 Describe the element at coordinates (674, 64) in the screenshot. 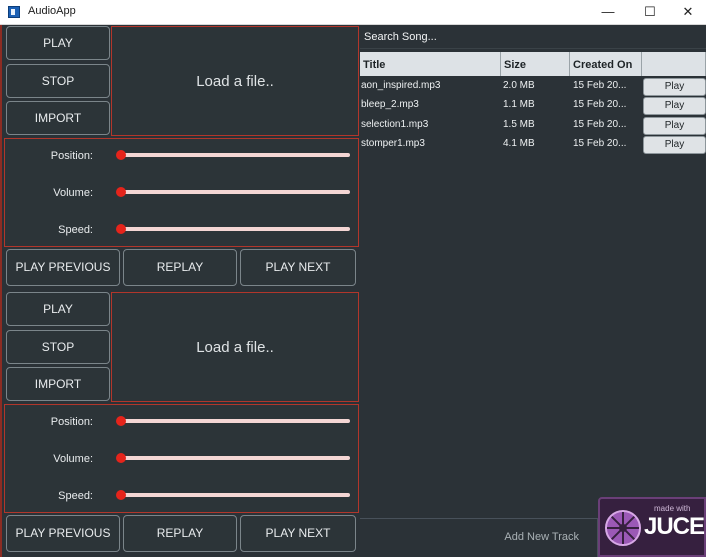

I see `column-header-action` at that location.